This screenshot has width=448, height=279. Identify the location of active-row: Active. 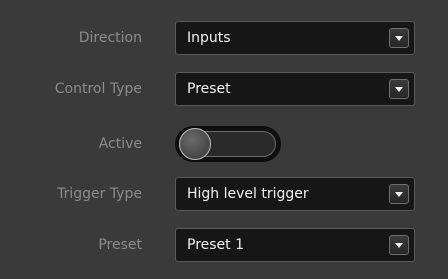
(224, 144).